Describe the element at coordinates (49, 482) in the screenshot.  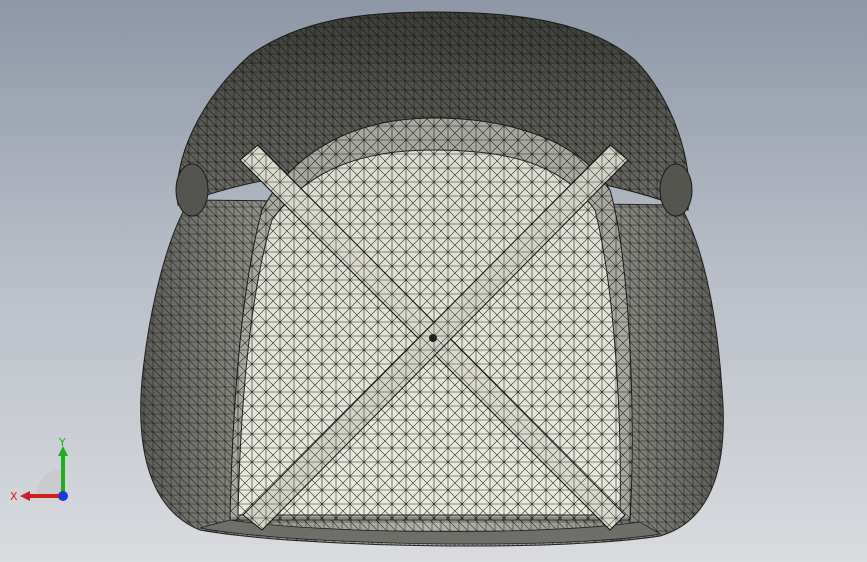
I see `triad-base-quadrant` at that location.